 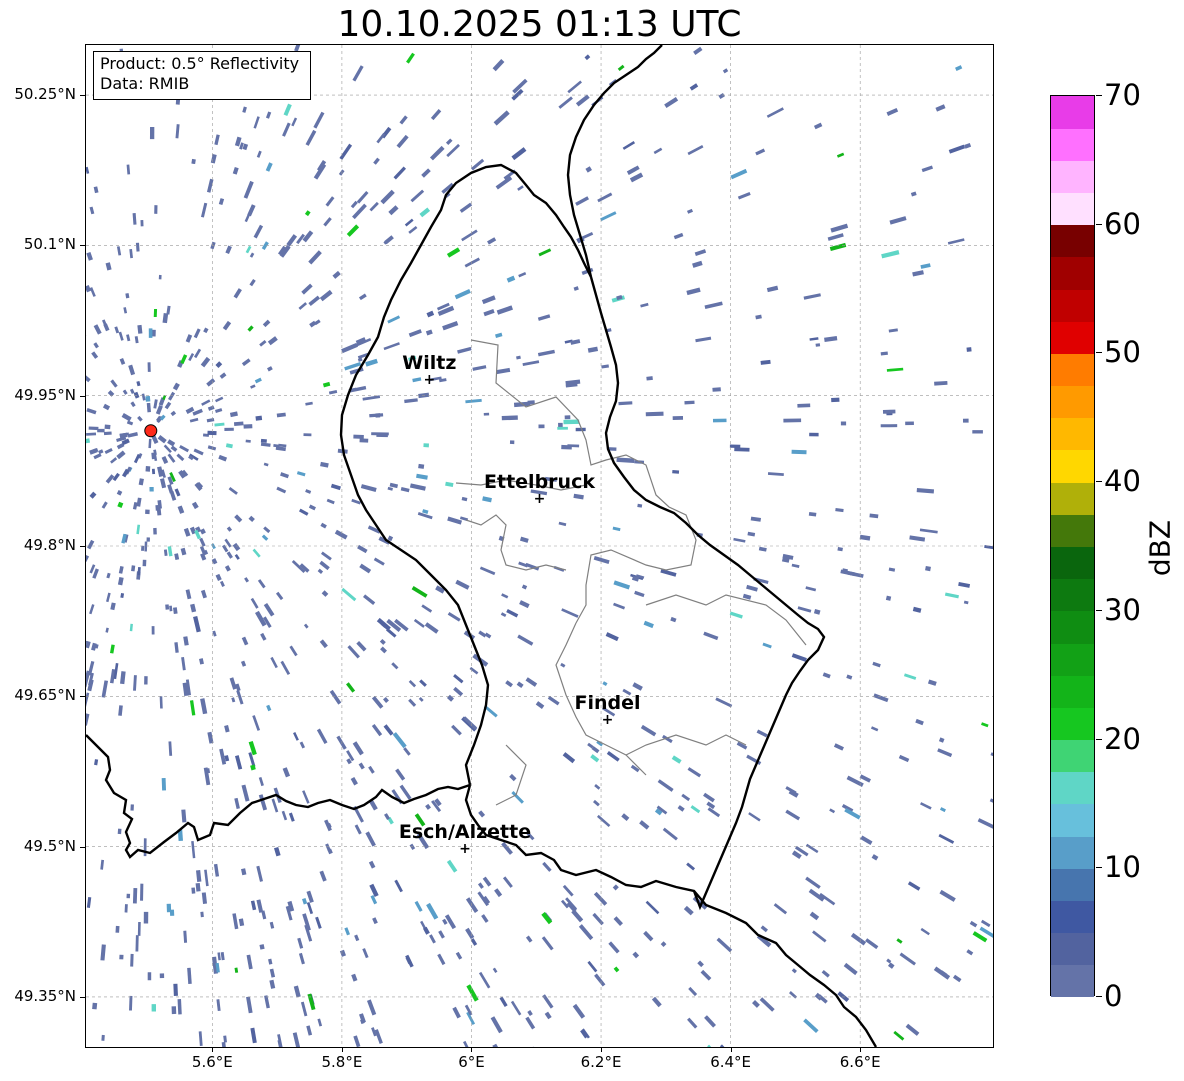 I want to click on colorbar-tick-label: 10, so click(x=1122, y=867).